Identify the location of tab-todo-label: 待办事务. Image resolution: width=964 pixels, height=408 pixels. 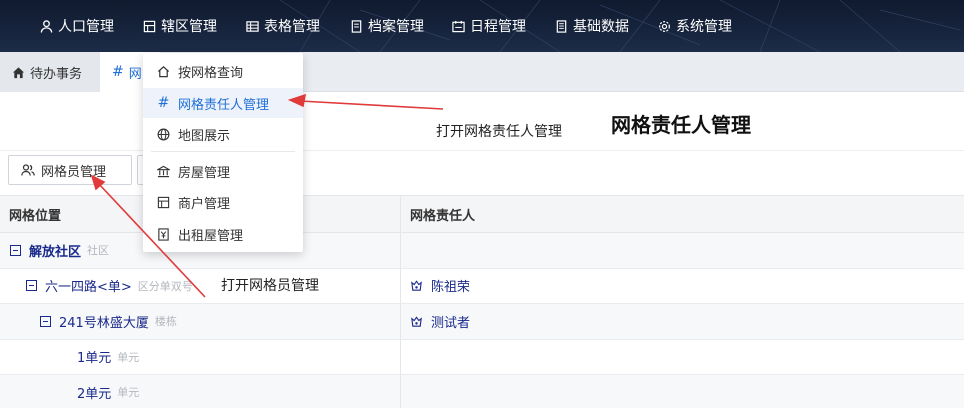
(56, 74).